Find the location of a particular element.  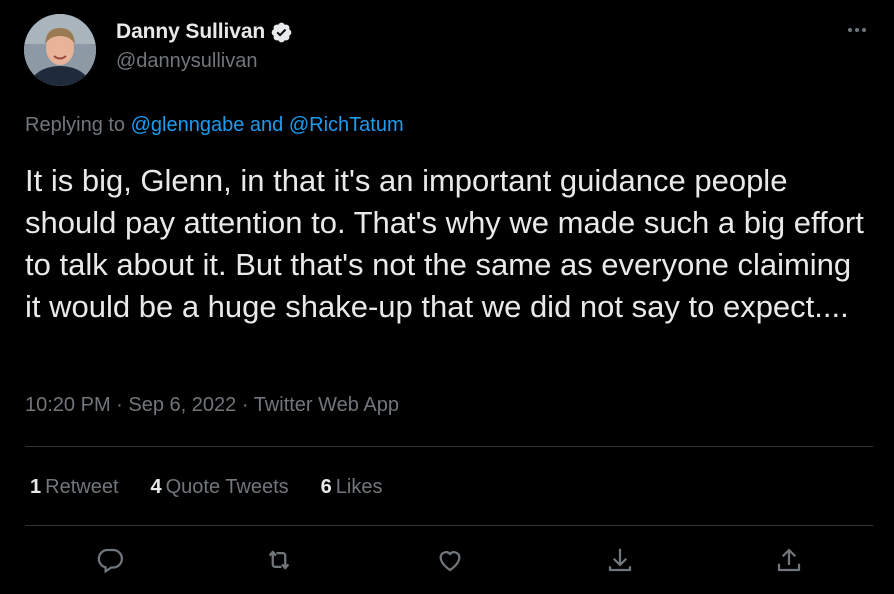

author-handle: @dannysullivan is located at coordinates (204, 61).